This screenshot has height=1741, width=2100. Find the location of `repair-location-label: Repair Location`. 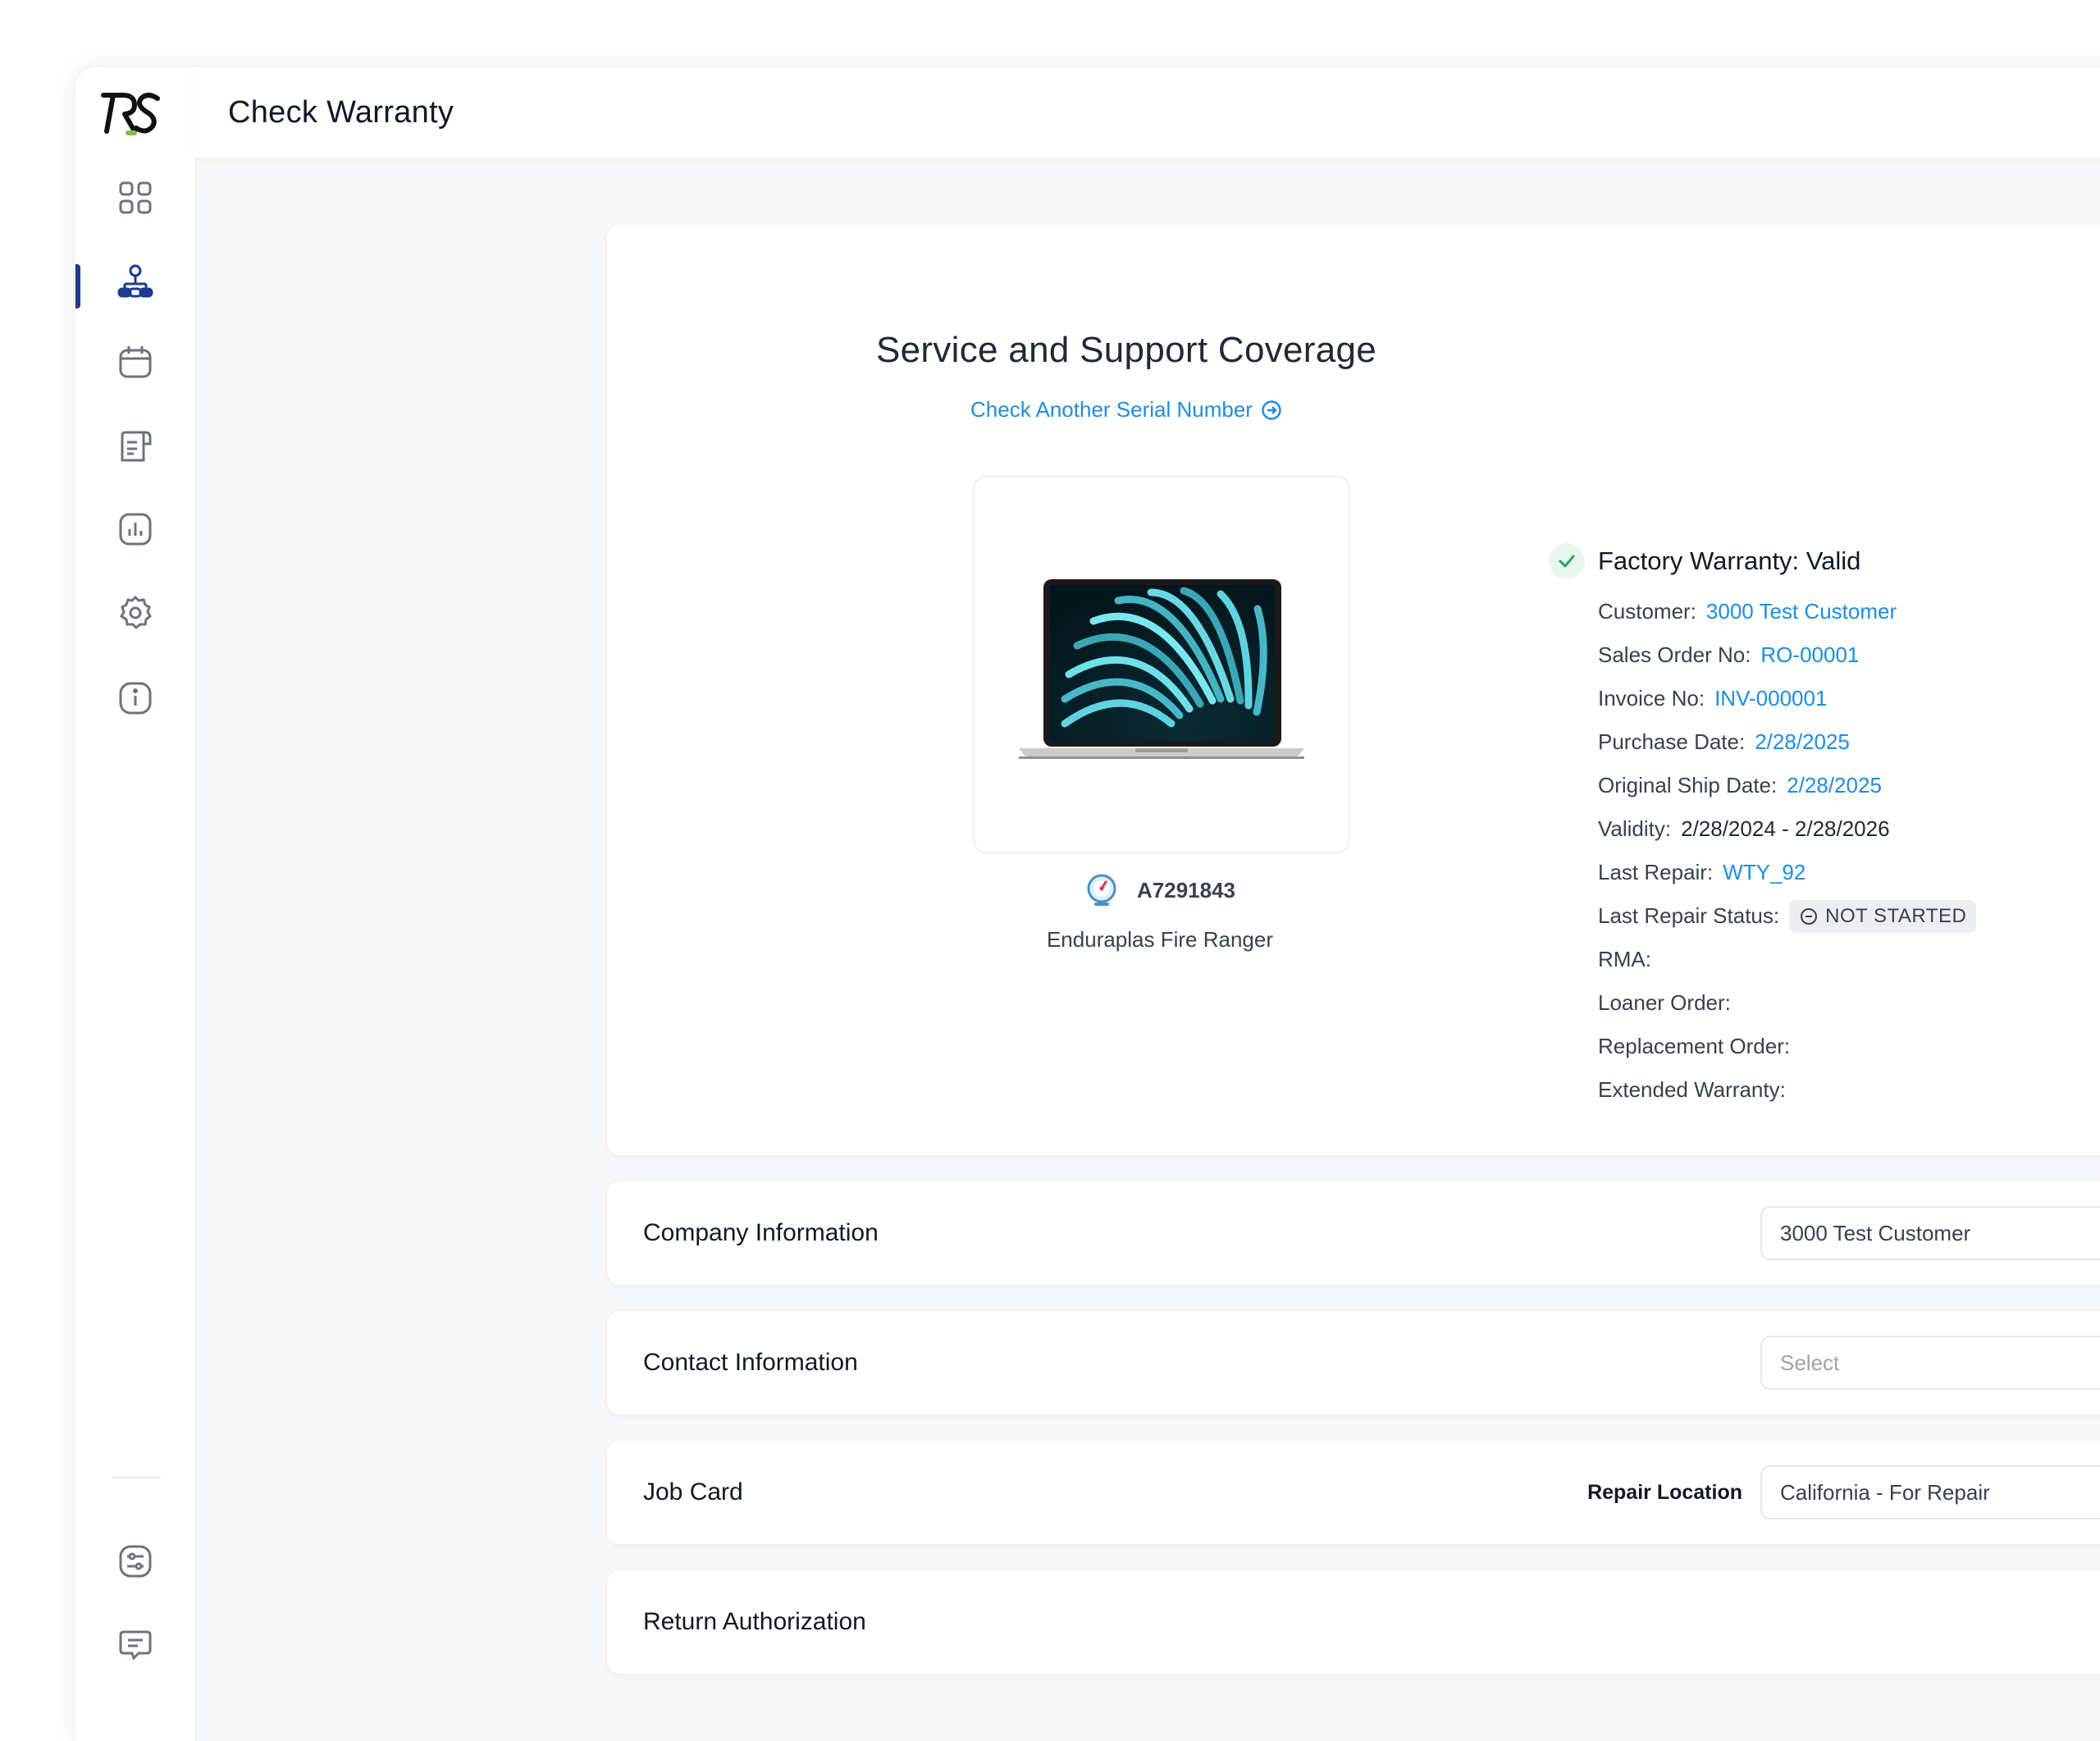

repair-location-label: Repair Location is located at coordinates (1665, 1492).